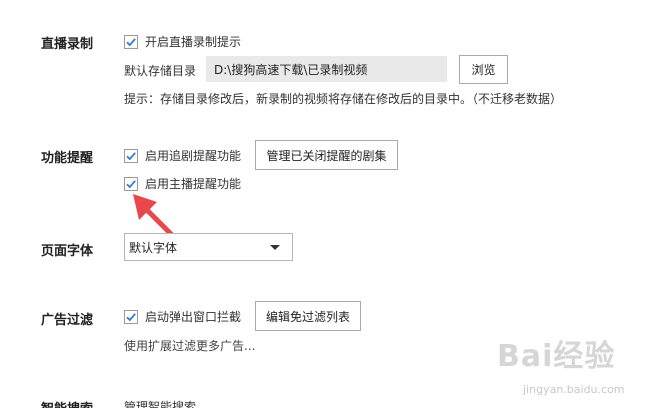 The height and width of the screenshot is (408, 647). I want to click on storage-hint-text: 提示：存储目录修改后，新录制的视频将存储在修改后的目录中。（不迁移老数据）, so click(343, 99).